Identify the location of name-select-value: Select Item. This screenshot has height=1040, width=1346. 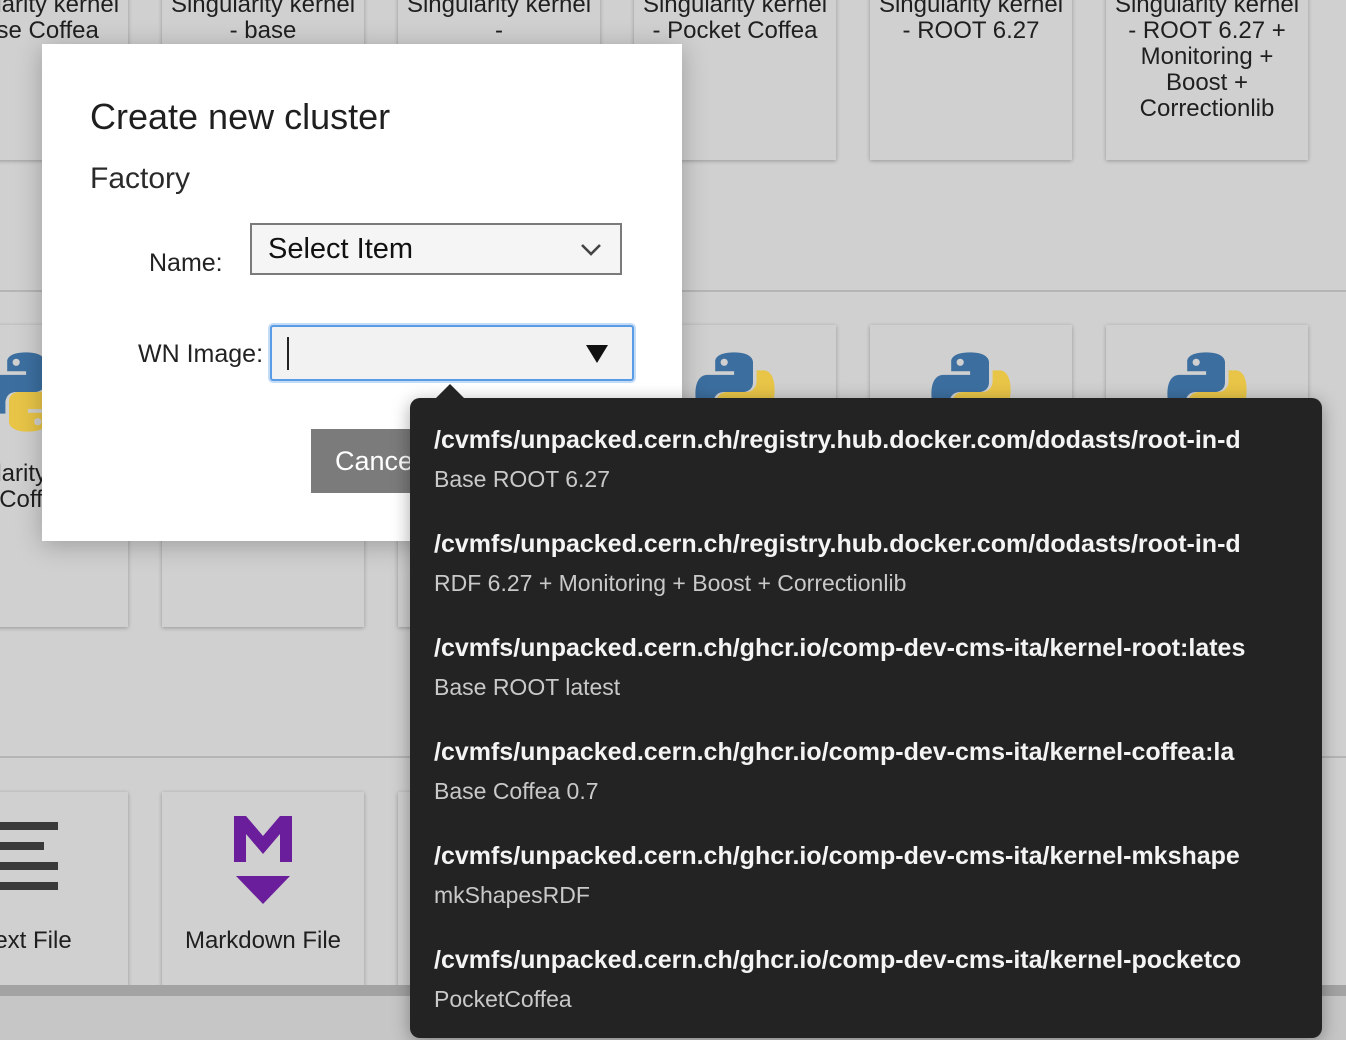
(341, 249).